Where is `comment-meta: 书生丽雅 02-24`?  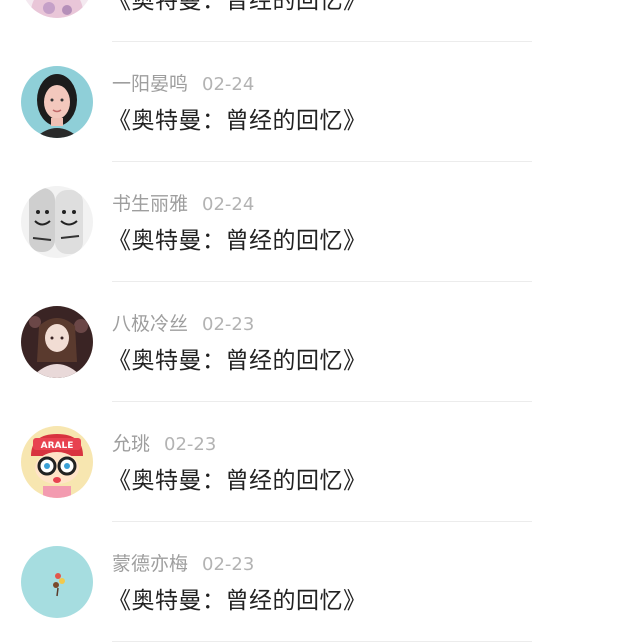
comment-meta: 书生丽雅 02-24 is located at coordinates (183, 204).